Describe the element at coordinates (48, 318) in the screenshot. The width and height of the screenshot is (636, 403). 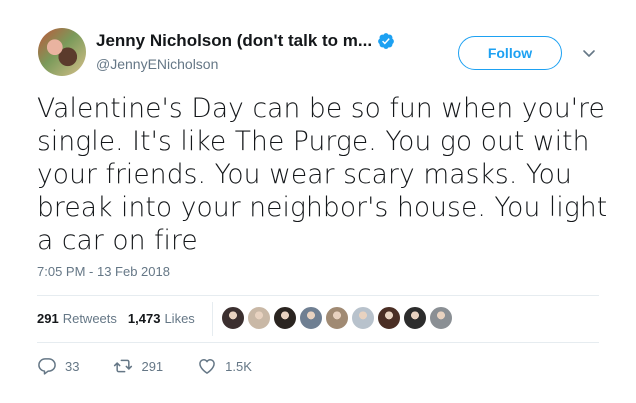
I see `retweets-count: 291` at that location.